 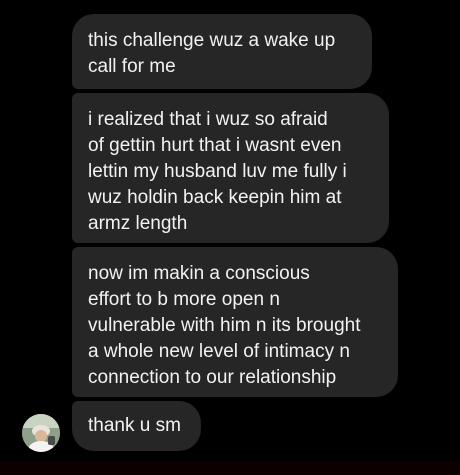 I want to click on sender-avatar, so click(x=41, y=433).